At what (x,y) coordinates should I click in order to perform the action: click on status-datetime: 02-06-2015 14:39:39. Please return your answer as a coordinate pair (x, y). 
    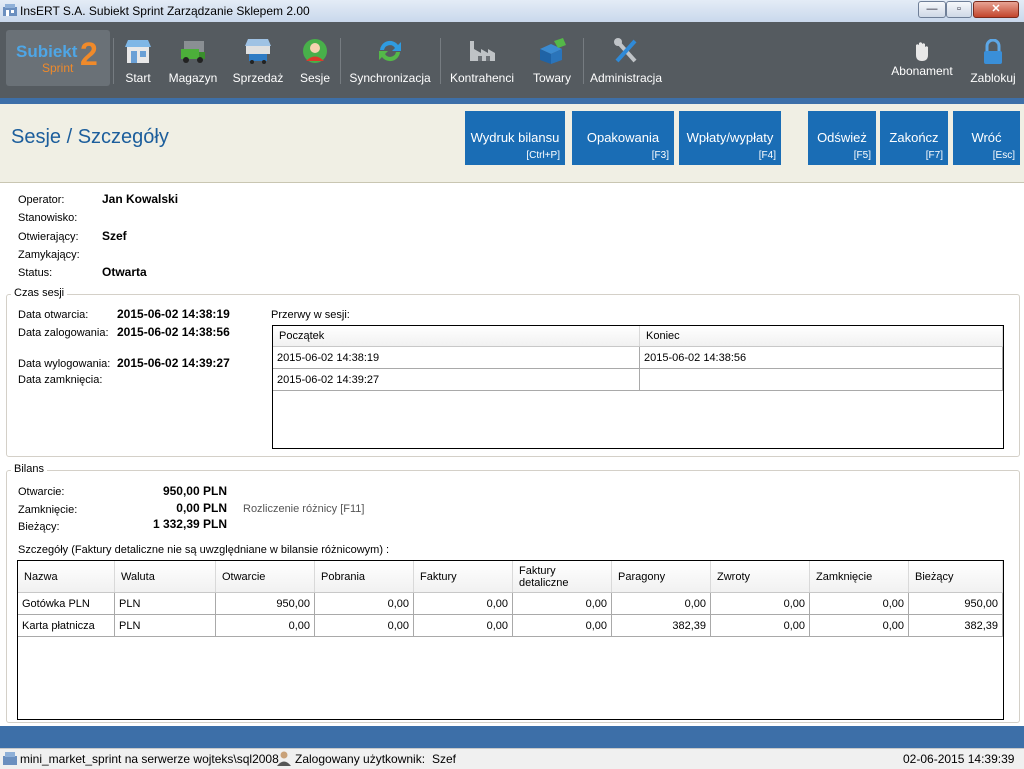
    Looking at the image, I should click on (959, 759).